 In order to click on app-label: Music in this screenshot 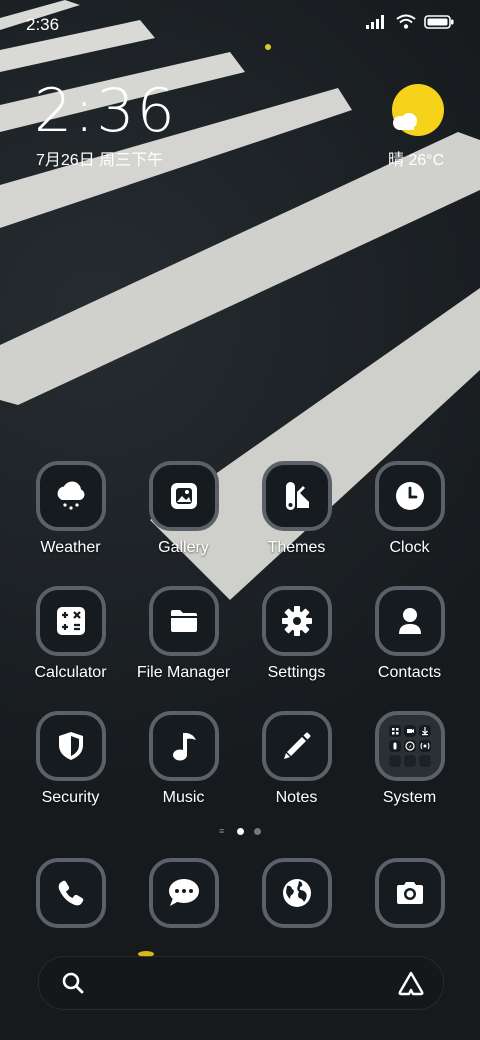, I will do `click(183, 797)`.